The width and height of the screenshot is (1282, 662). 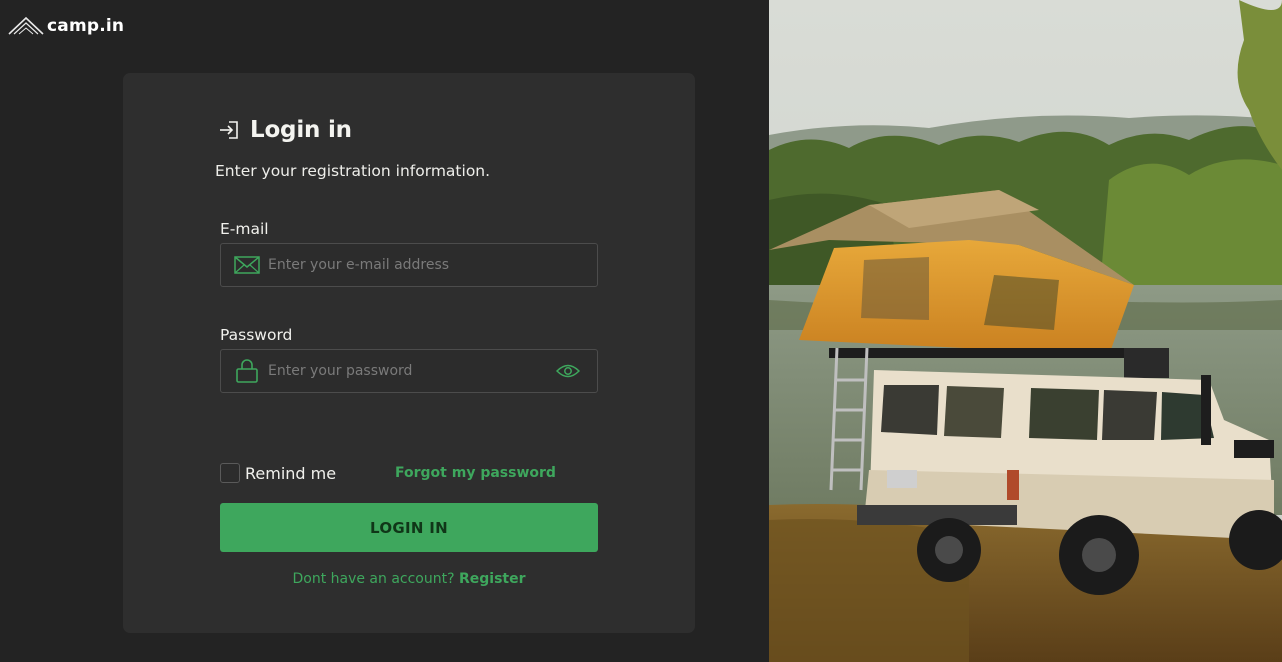 I want to click on mail-icon, so click(x=247, y=265).